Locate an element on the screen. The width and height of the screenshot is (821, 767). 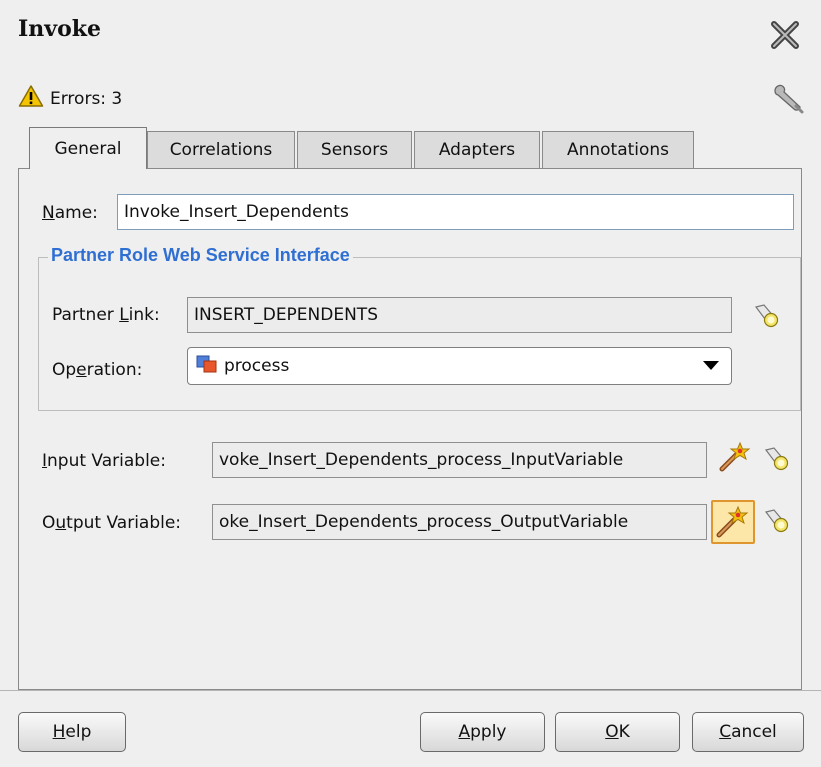
wrench-icon is located at coordinates (790, 98).